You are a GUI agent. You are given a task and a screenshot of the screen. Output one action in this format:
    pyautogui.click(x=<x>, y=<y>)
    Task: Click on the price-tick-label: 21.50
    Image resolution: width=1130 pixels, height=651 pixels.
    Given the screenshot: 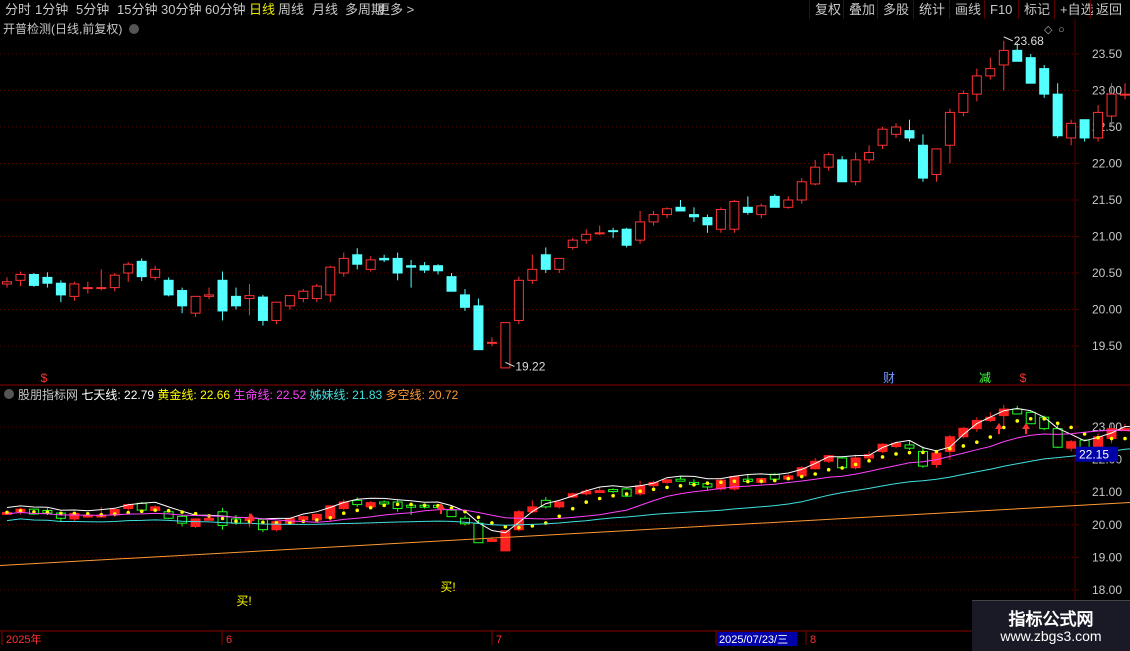 What is the action you would take?
    pyautogui.click(x=1107, y=200)
    